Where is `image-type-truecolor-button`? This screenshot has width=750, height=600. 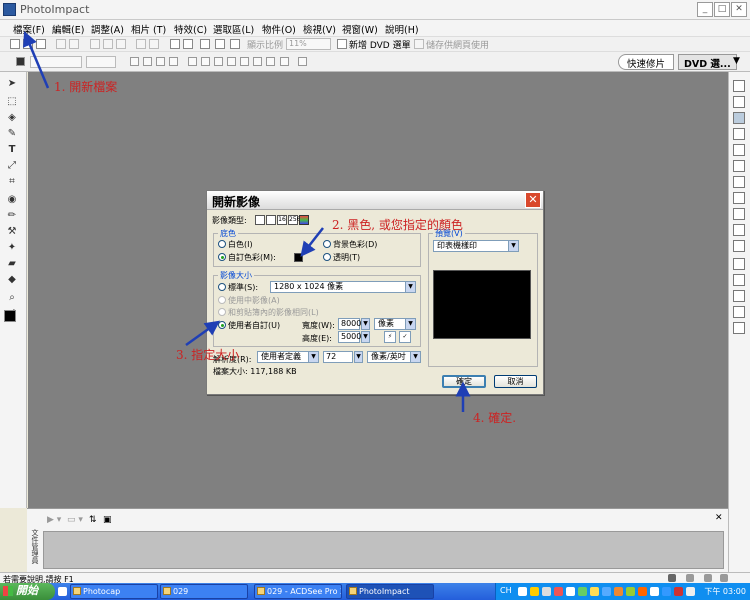
image-type-truecolor-button is located at coordinates (304, 220).